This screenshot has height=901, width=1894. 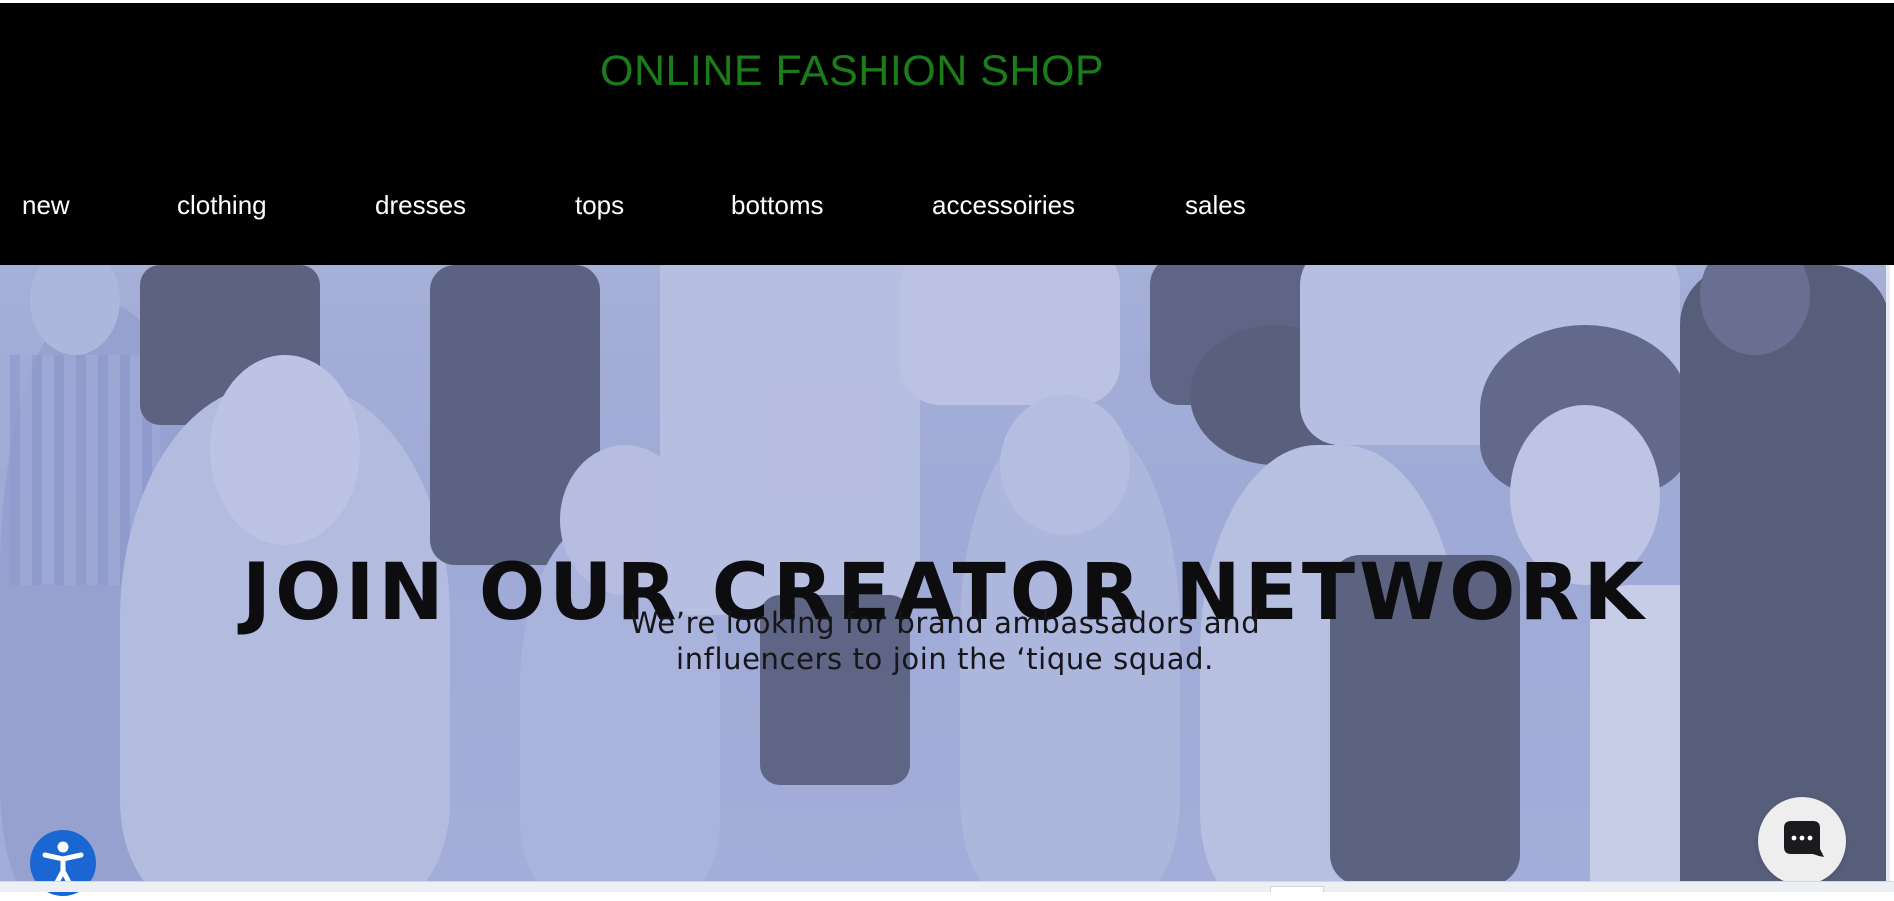 I want to click on chat-button, so click(x=1802, y=841).